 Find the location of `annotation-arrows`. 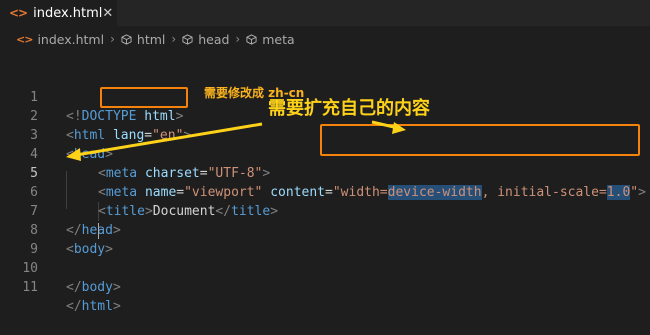

annotation-arrows is located at coordinates (236, 140).